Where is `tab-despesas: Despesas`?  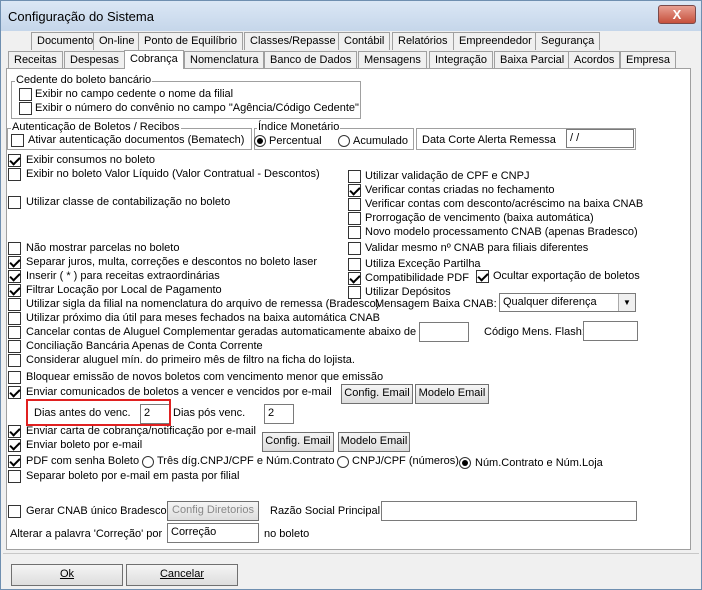
tab-despesas: Despesas is located at coordinates (94, 60).